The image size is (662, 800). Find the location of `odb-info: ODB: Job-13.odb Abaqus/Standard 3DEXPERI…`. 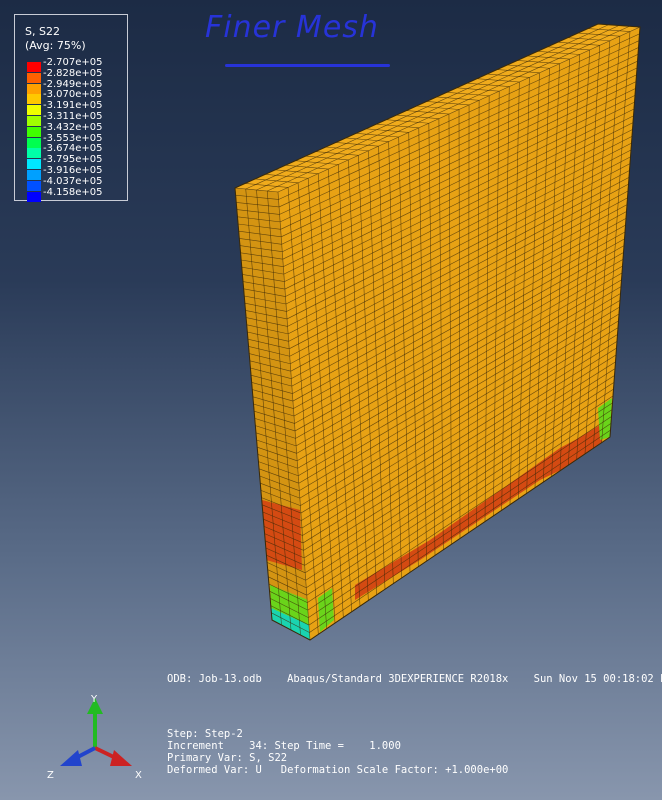

odb-info: ODB: Job-13.odb Abaqus/Standard 3DEXPERI… is located at coordinates (414, 679).